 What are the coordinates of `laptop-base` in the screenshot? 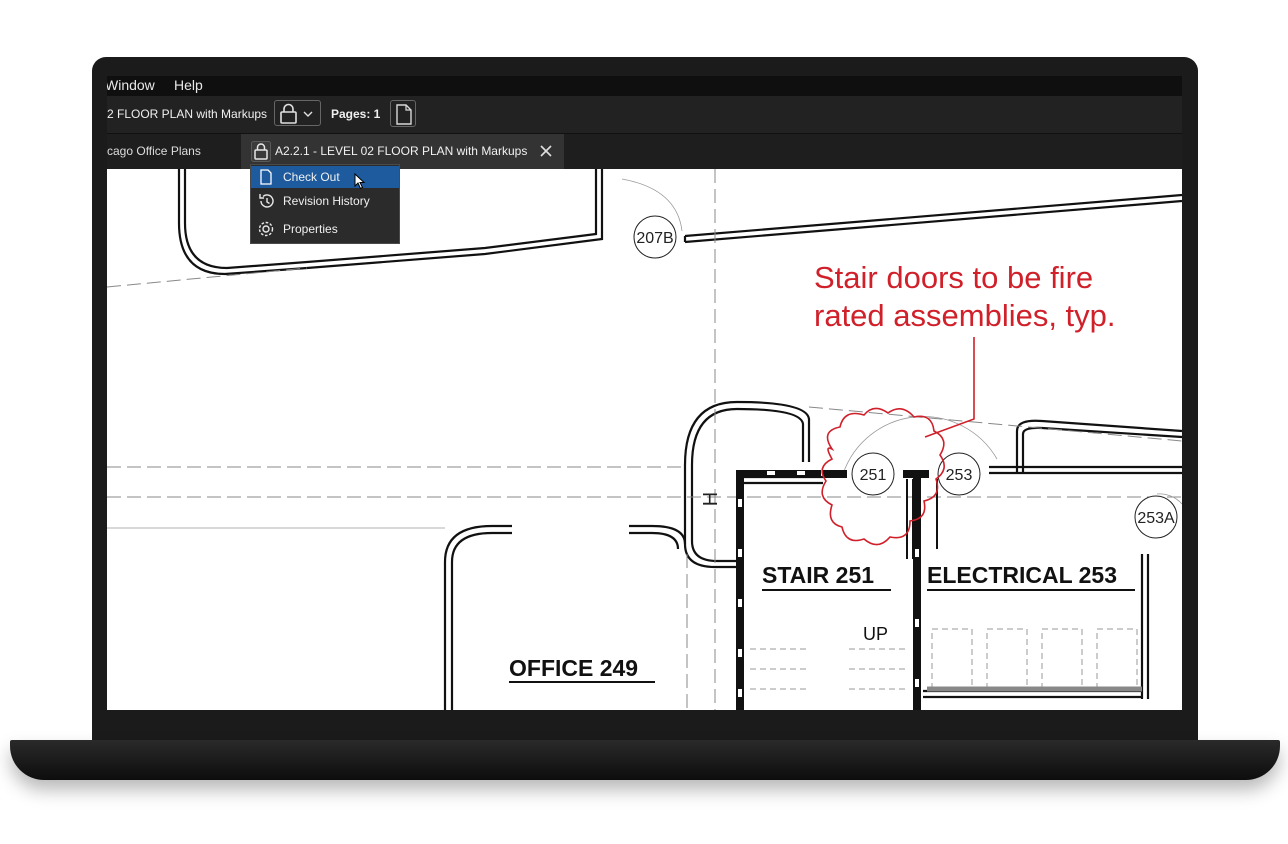 It's located at (645, 760).